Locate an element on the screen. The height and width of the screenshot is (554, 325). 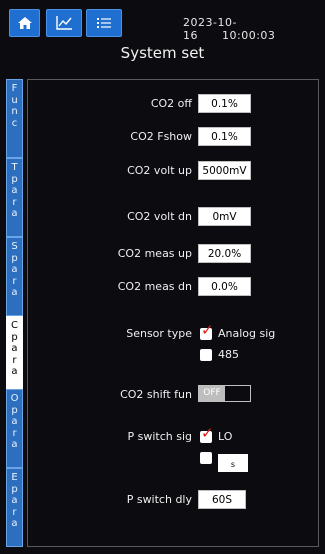
sensor-485-row: 485 is located at coordinates (173, 355).